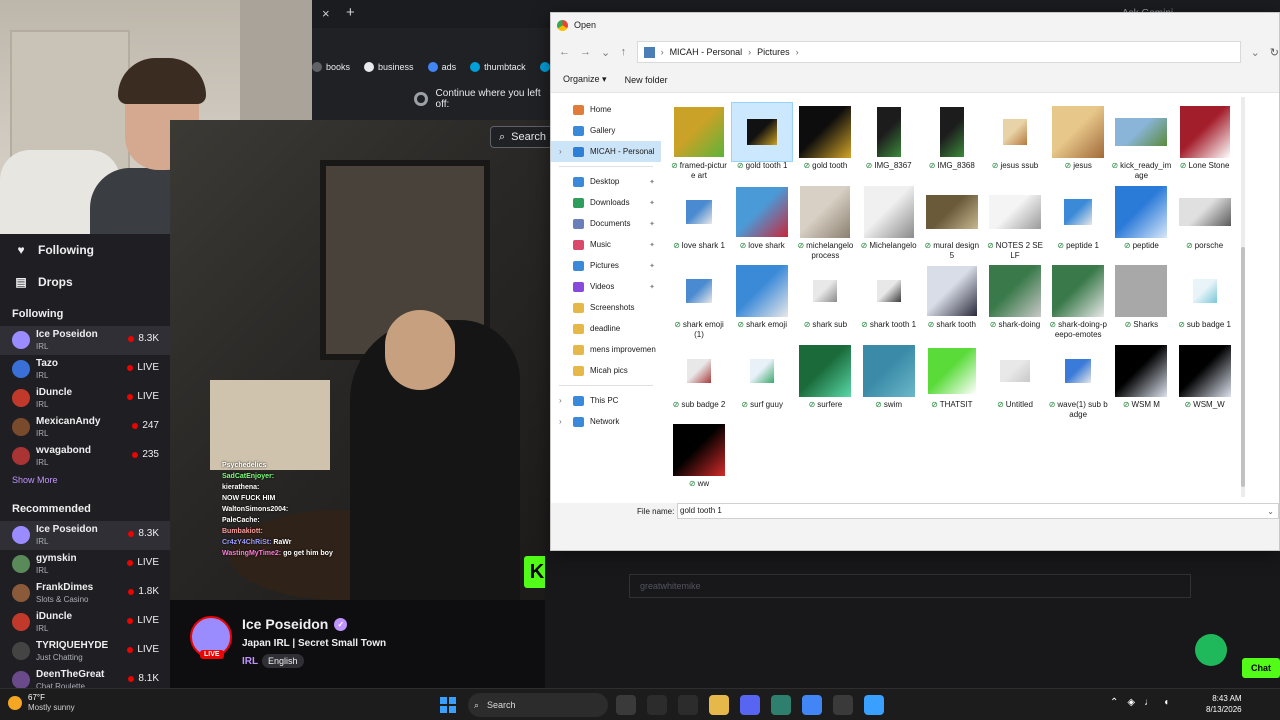 The width and height of the screenshot is (1280, 720). What do you see at coordinates (331, 67) in the screenshot?
I see `bookmark-item: books` at bounding box center [331, 67].